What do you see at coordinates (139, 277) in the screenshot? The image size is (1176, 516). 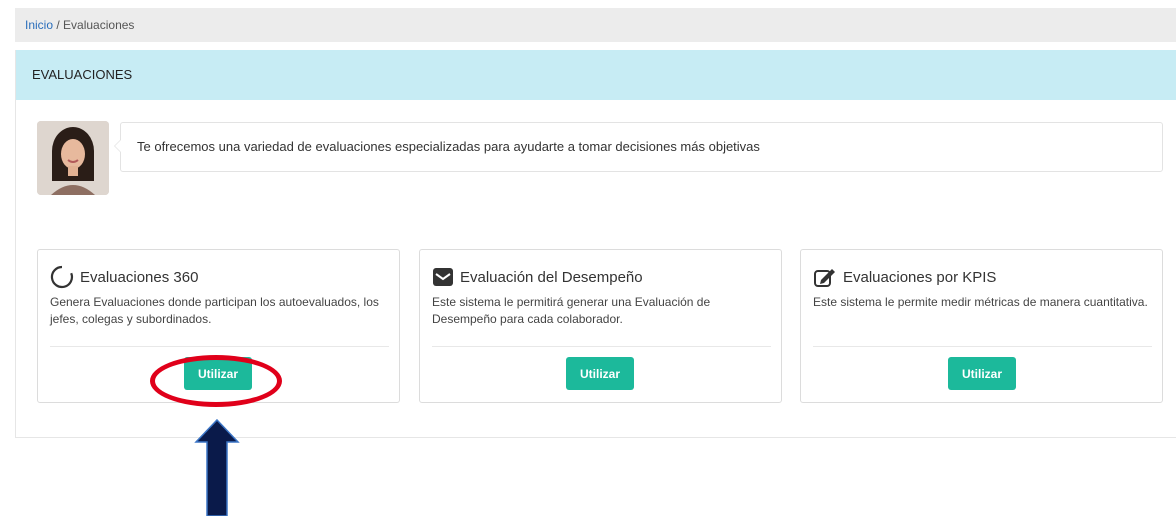 I see `card-title-text: Evaluaciones 360` at bounding box center [139, 277].